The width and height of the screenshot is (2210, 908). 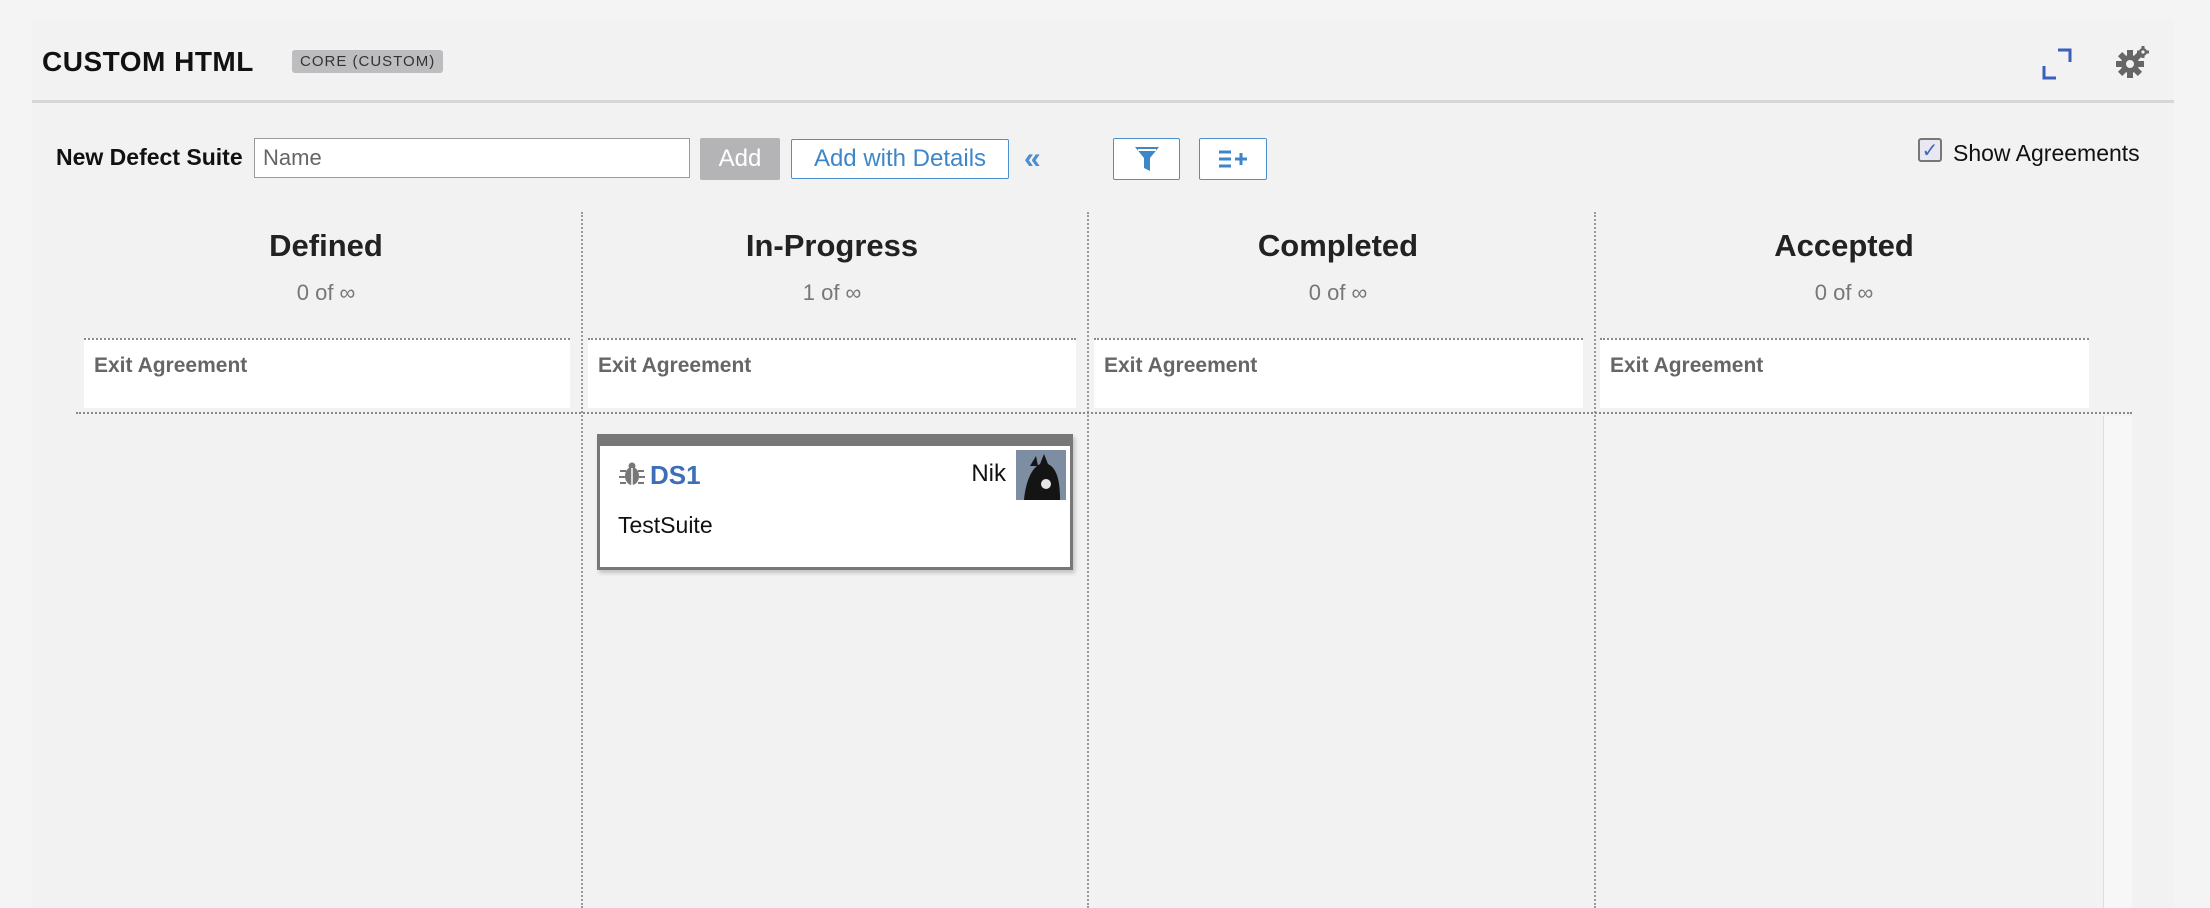 I want to click on list-add-icon, so click(x=1233, y=159).